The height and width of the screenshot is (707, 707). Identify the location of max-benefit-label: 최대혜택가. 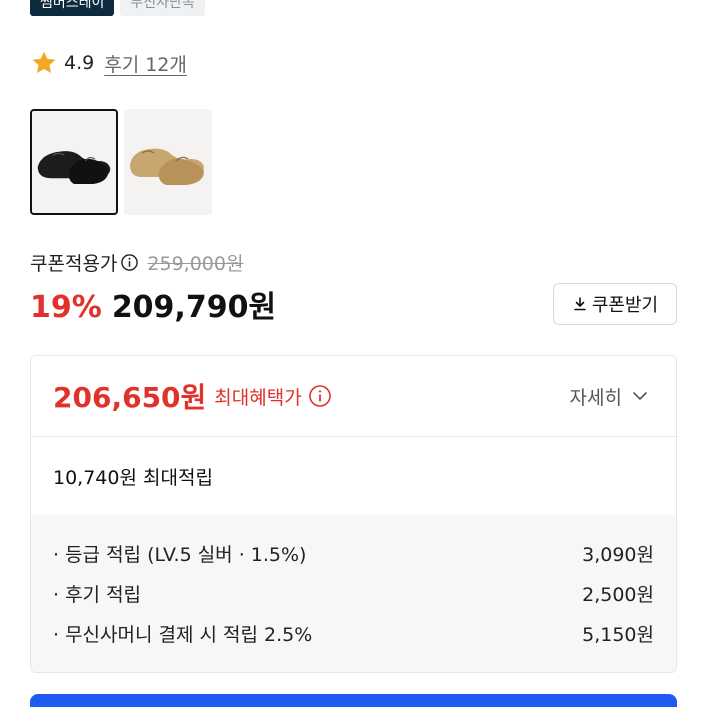
(258, 397).